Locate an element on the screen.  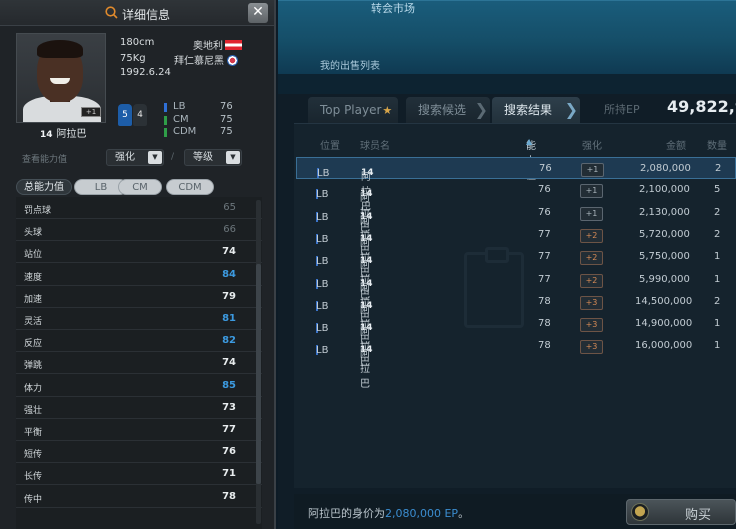
tab-search-candidates: 搜索候选 ❯ is located at coordinates (448, 110).